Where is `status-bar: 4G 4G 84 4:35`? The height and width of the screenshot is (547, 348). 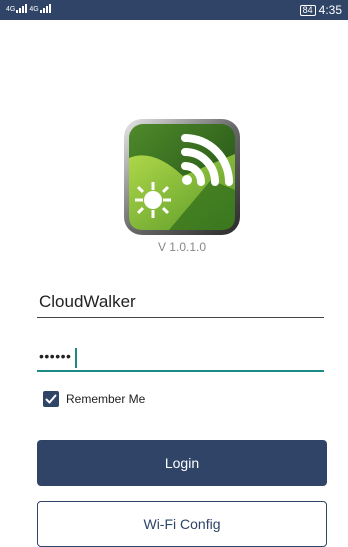
status-bar: 4G 4G 84 4:35 is located at coordinates (174, 10).